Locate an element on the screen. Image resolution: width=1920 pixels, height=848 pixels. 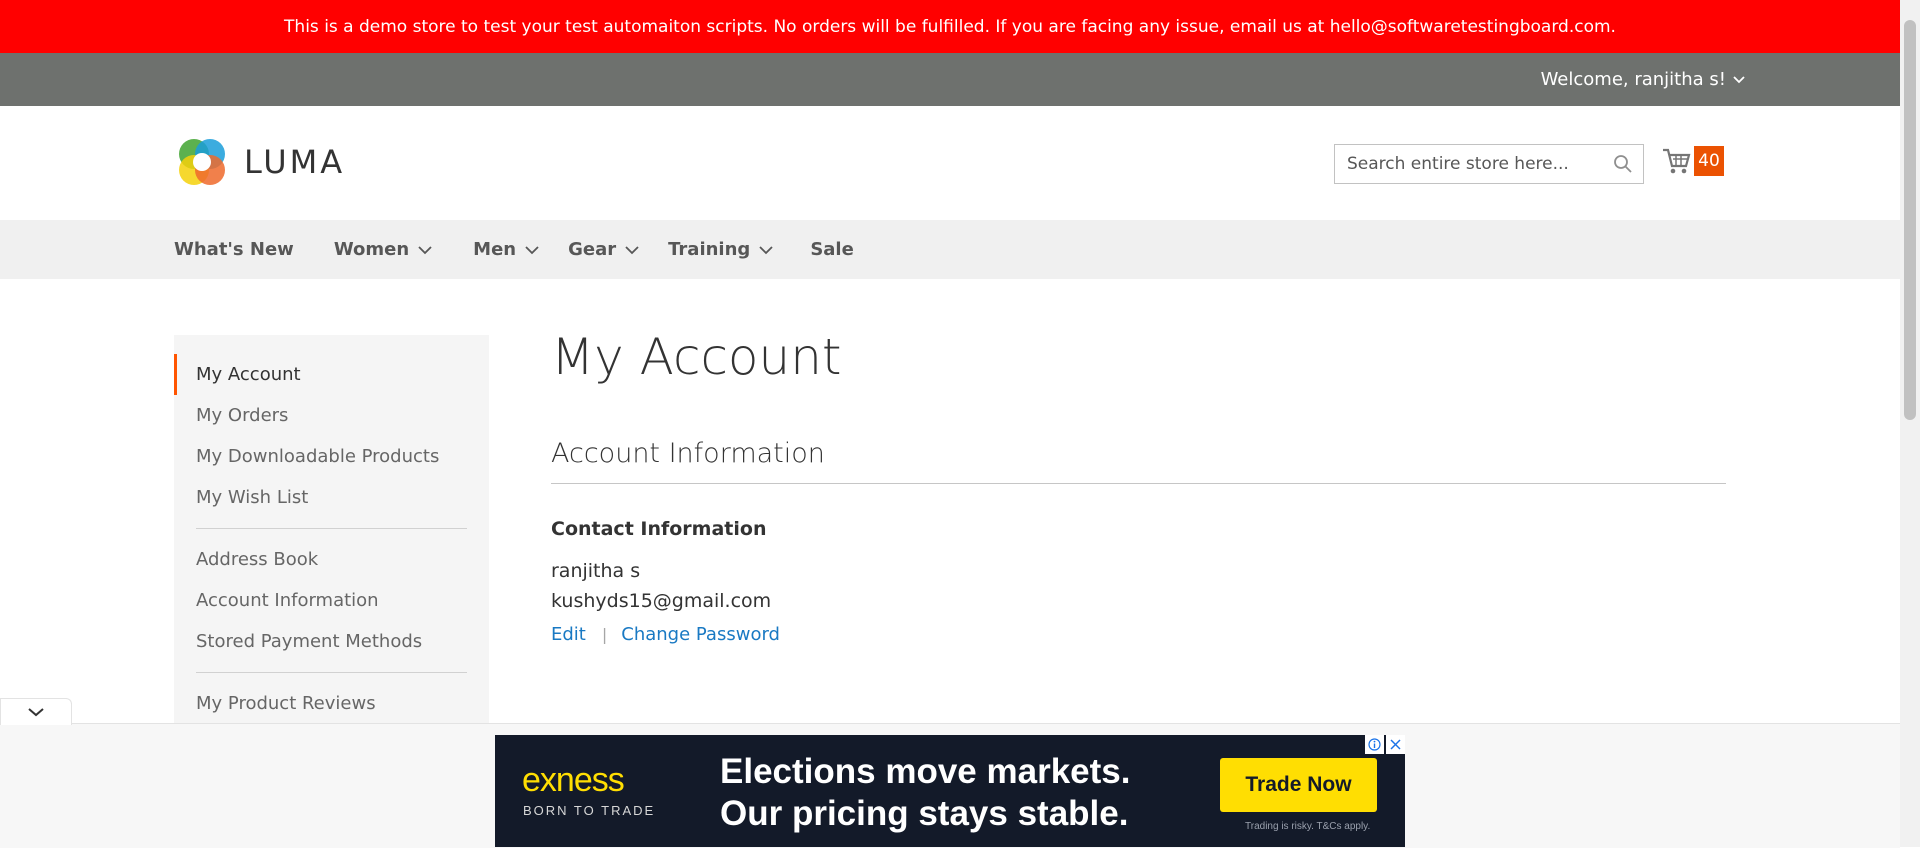
nav-item-whats-new: What's New is located at coordinates (234, 249).